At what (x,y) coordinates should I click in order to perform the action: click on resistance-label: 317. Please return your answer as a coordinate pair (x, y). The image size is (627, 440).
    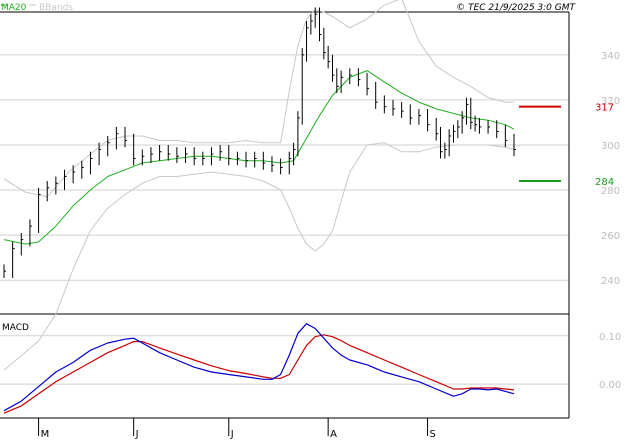
    Looking at the image, I should click on (604, 108).